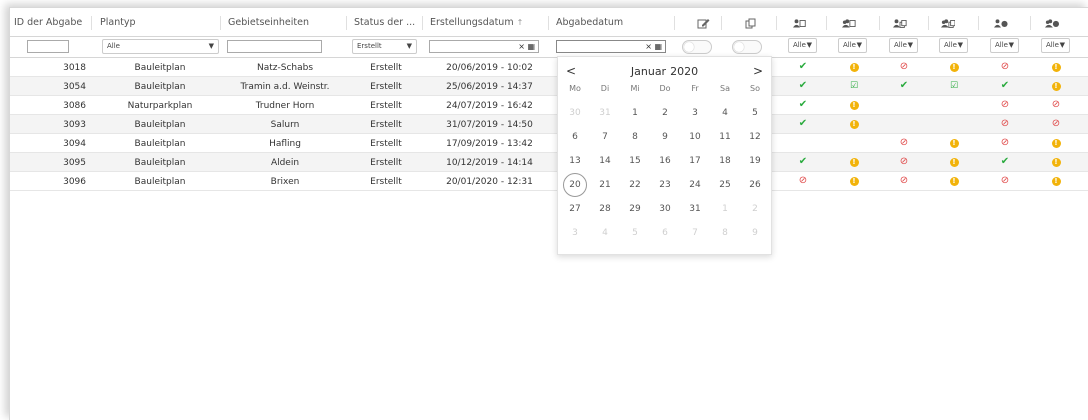  Describe the element at coordinates (575, 209) in the screenshot. I see `calendar-day: 27` at that location.